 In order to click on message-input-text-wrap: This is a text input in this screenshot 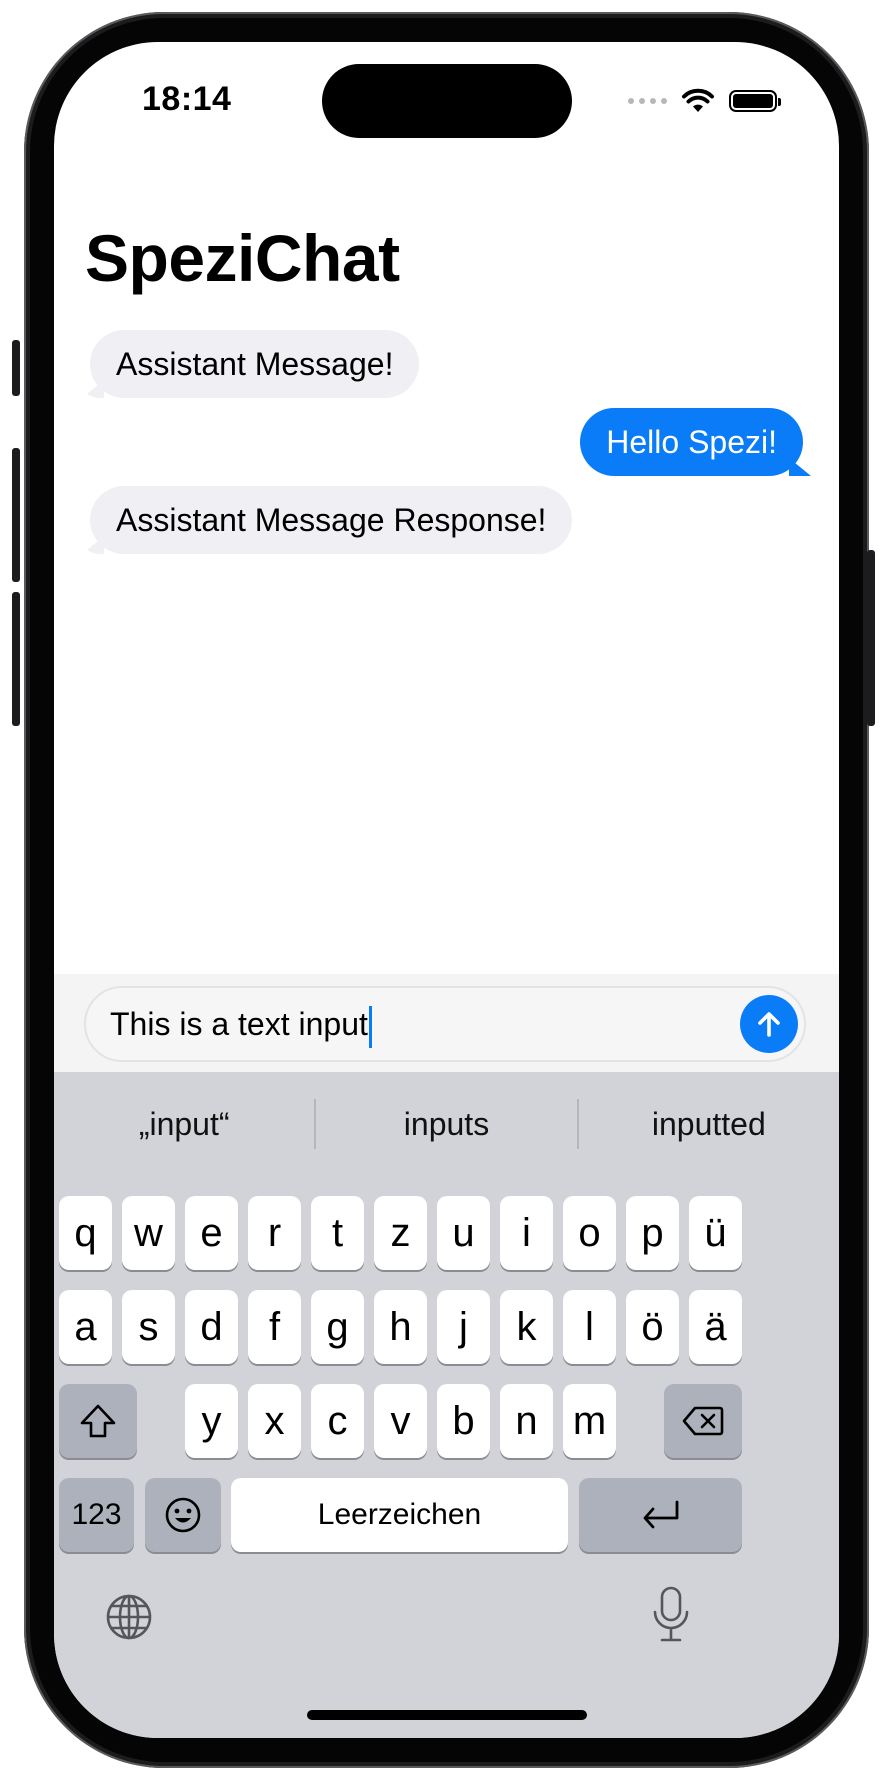, I will do `click(241, 1024)`.